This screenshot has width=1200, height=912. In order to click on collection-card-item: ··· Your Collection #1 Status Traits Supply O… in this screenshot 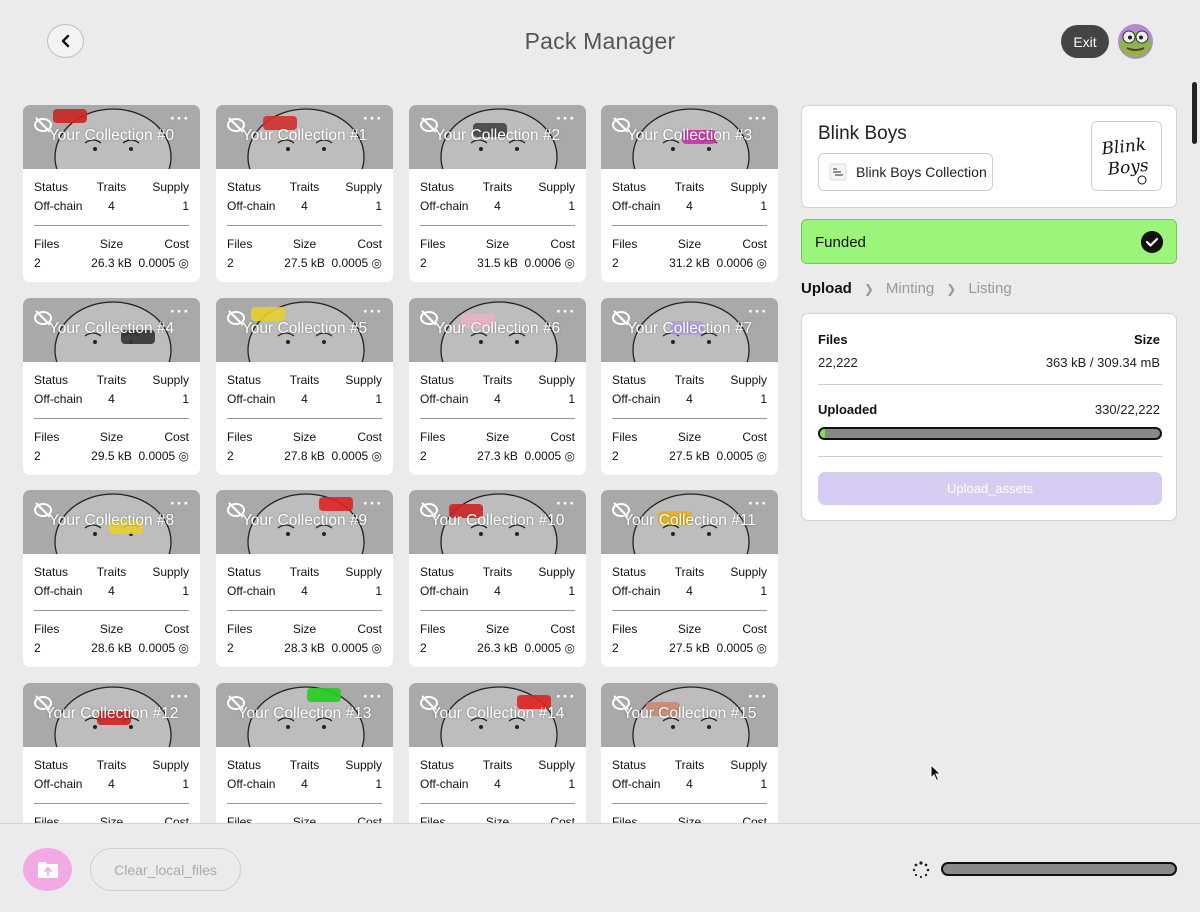, I will do `click(304, 193)`.